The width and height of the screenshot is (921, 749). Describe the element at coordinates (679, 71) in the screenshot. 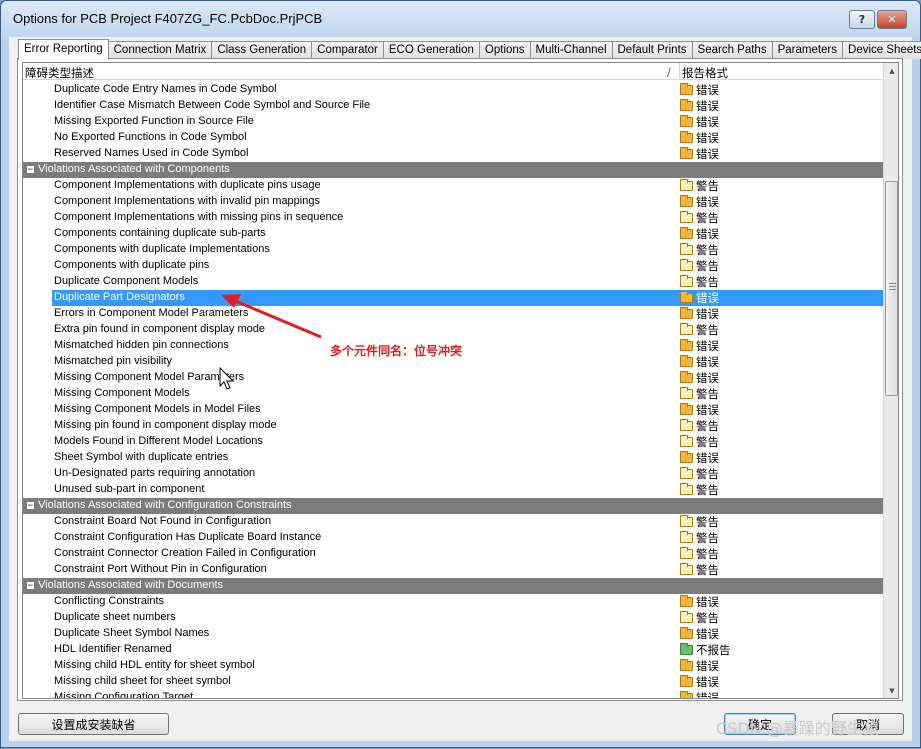

I see `column-separator` at that location.